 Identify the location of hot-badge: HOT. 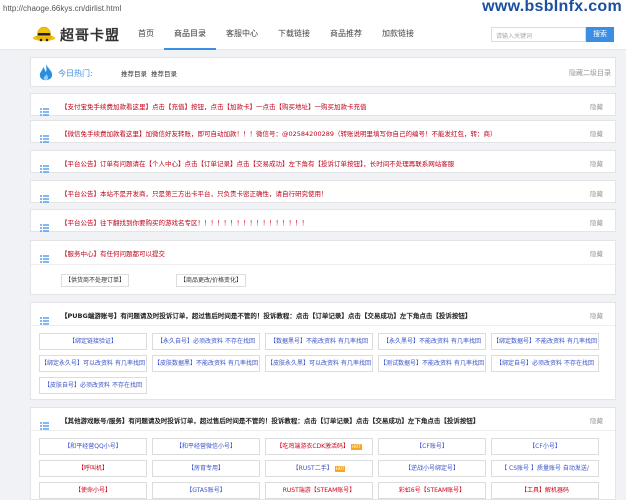
(340, 468).